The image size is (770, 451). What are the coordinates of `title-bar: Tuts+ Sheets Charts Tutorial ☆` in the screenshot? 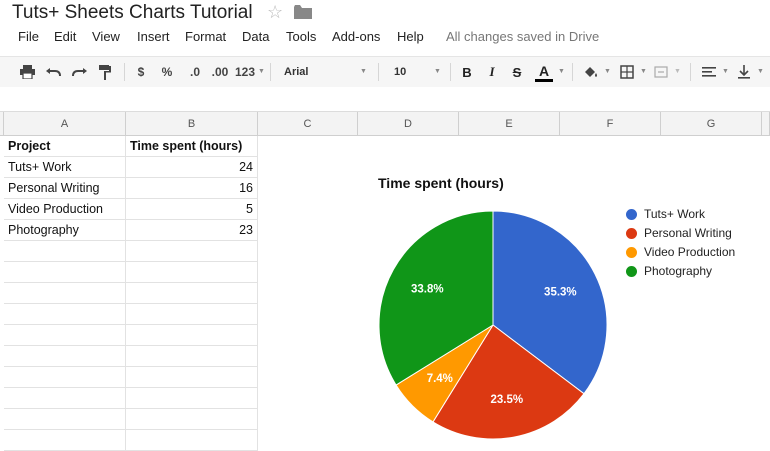 It's located at (385, 13).